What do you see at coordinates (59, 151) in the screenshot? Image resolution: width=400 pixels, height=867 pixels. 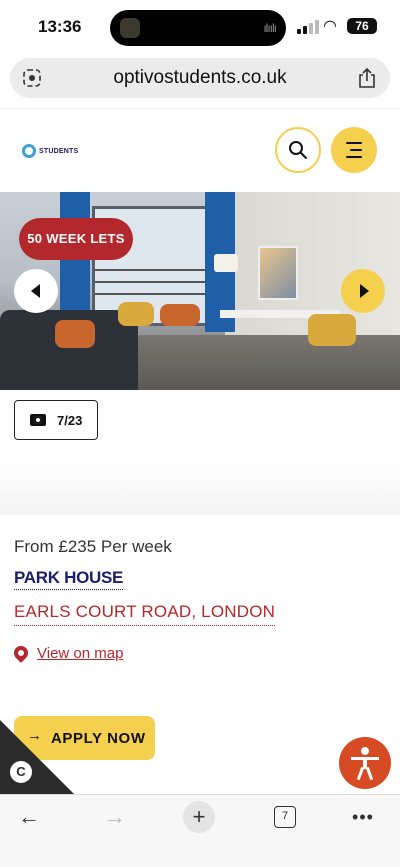 I see `logo-text: STUDENTS` at bounding box center [59, 151].